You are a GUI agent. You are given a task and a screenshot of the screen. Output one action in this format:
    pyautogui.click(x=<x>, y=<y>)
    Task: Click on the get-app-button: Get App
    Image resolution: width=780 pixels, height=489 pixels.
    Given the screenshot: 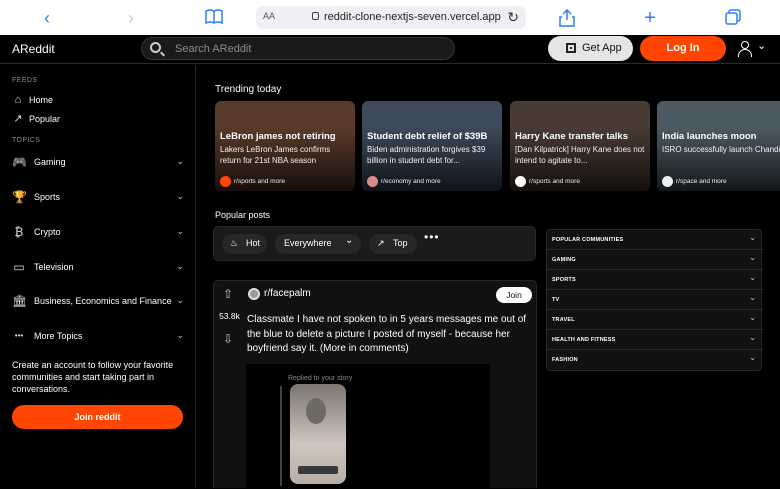 What is the action you would take?
    pyautogui.click(x=590, y=48)
    